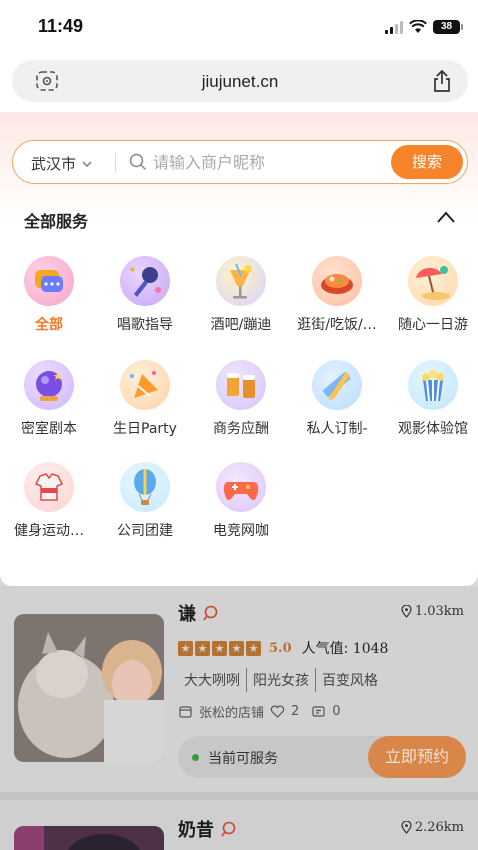 Image resolution: width=478 pixels, height=850 pixels. I want to click on share-icon, so click(442, 81).